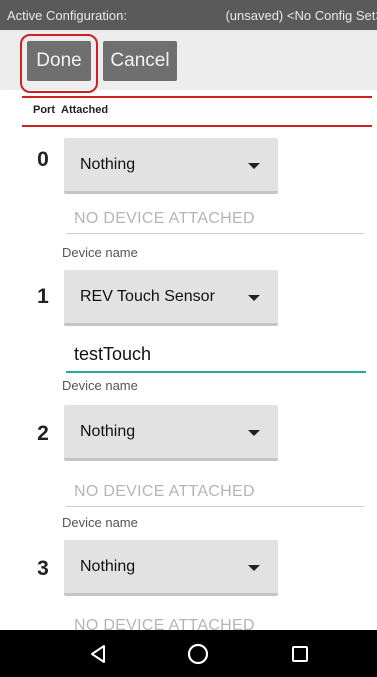 Image resolution: width=377 pixels, height=677 pixels. Describe the element at coordinates (43, 296) in the screenshot. I see `port-number: 1` at that location.